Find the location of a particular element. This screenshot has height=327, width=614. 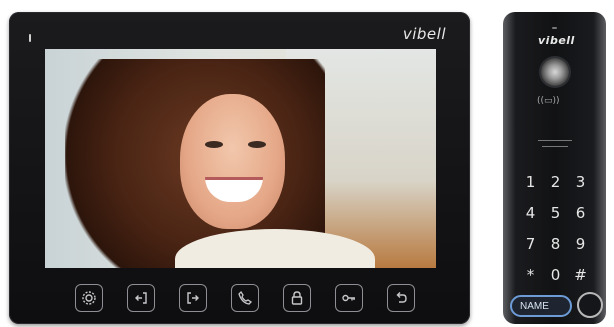

keypad: 1 2 3 4 5 6 7 8 9 * 0 # is located at coordinates (555, 228).